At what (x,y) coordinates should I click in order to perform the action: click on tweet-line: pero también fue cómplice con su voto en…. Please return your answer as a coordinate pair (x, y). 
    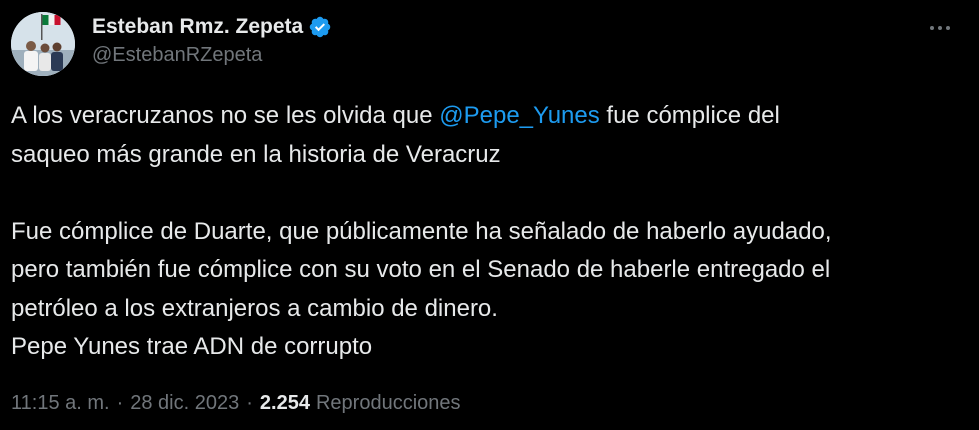
    Looking at the image, I should click on (421, 269).